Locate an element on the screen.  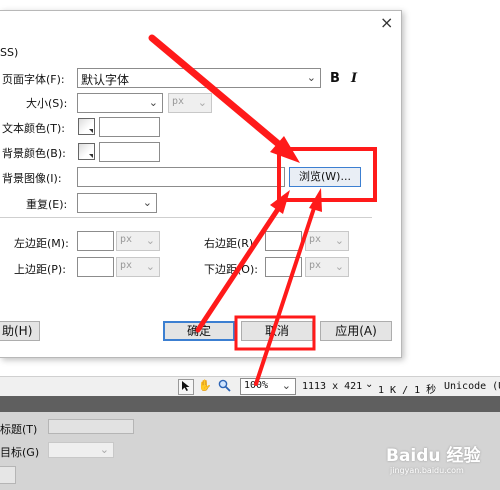
title-field-label: 标题(T) is located at coordinates (19, 429).